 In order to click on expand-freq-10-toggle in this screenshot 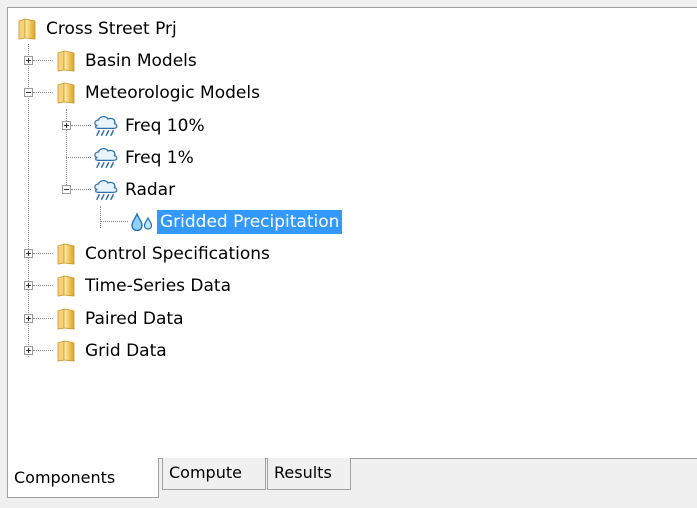, I will do `click(66, 125)`.